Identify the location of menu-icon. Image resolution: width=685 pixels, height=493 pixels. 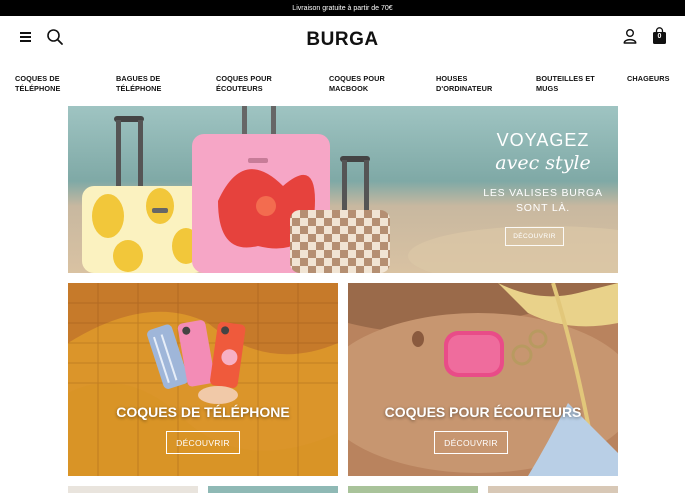
(25, 37).